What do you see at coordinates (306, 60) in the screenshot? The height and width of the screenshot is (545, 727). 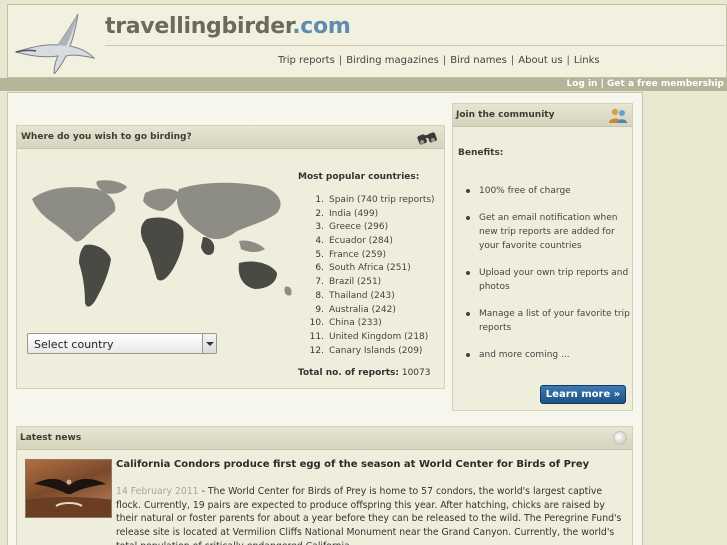 I see `nav-trip-reports: Trip reports` at bounding box center [306, 60].